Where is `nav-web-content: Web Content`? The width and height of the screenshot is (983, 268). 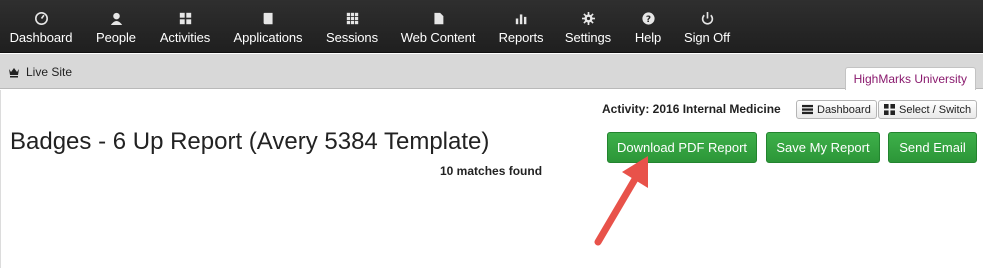 nav-web-content: Web Content is located at coordinates (438, 26).